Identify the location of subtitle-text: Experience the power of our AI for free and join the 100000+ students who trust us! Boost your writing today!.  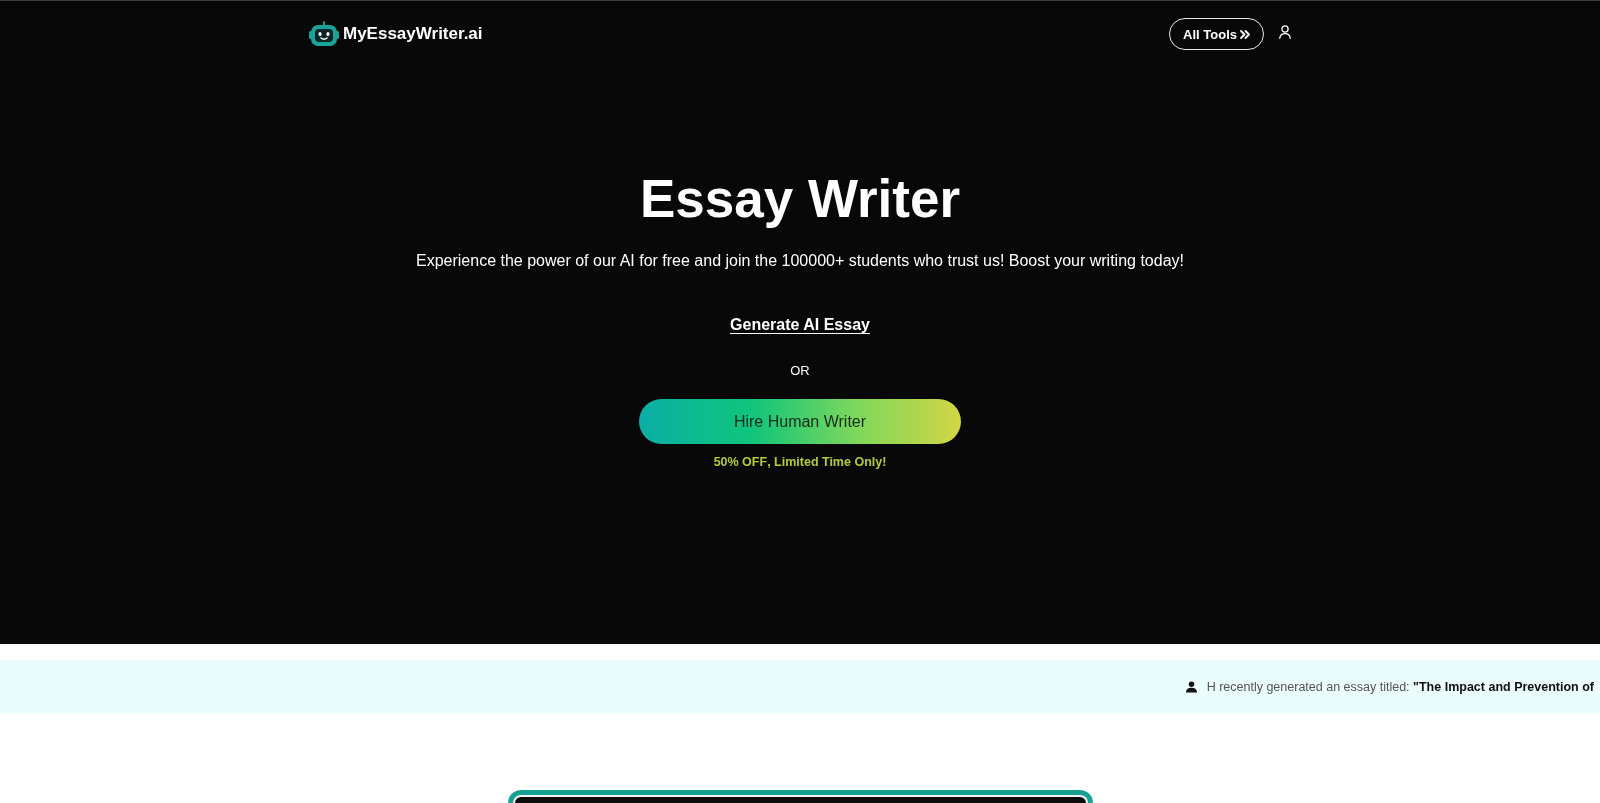
(800, 261).